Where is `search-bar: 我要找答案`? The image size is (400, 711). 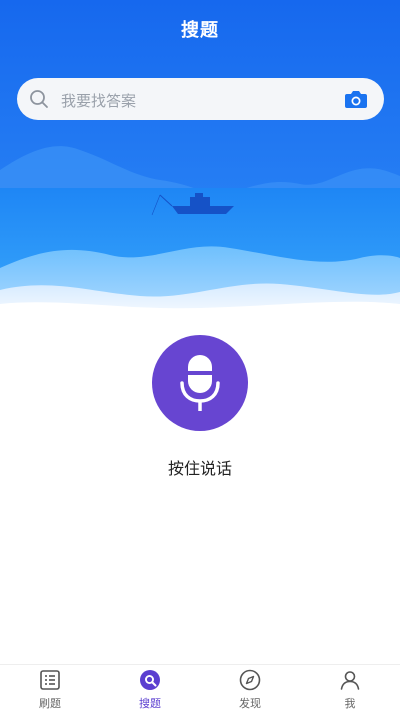
search-bar: 我要找答案 is located at coordinates (200, 99).